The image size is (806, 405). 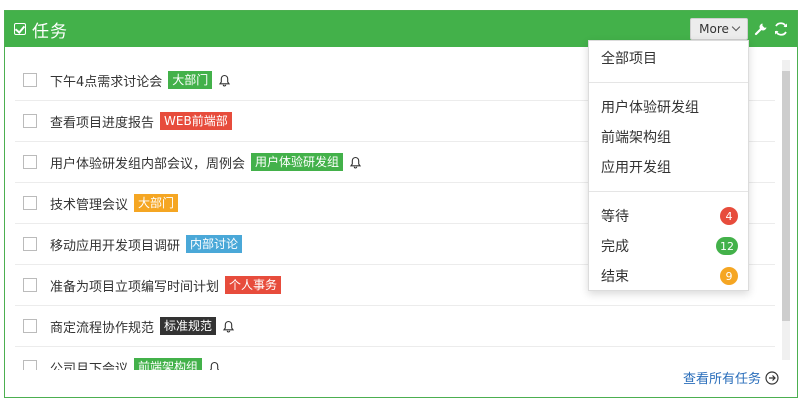 What do you see at coordinates (168, 364) in the screenshot?
I see `task-tag: 前端架构组` at bounding box center [168, 364].